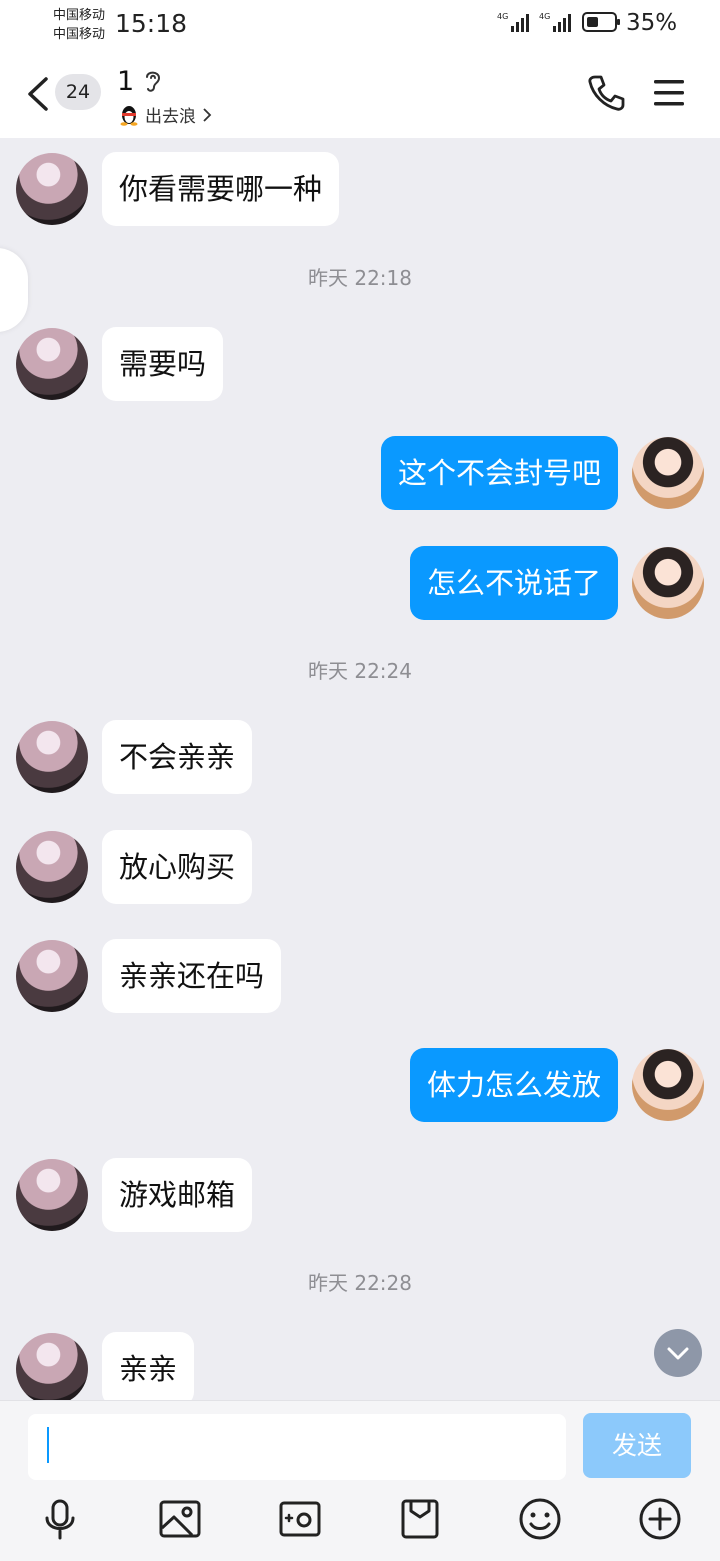 This screenshot has height=1561, width=720. What do you see at coordinates (360, 867) in the screenshot?
I see `message-row: 放心购买` at bounding box center [360, 867].